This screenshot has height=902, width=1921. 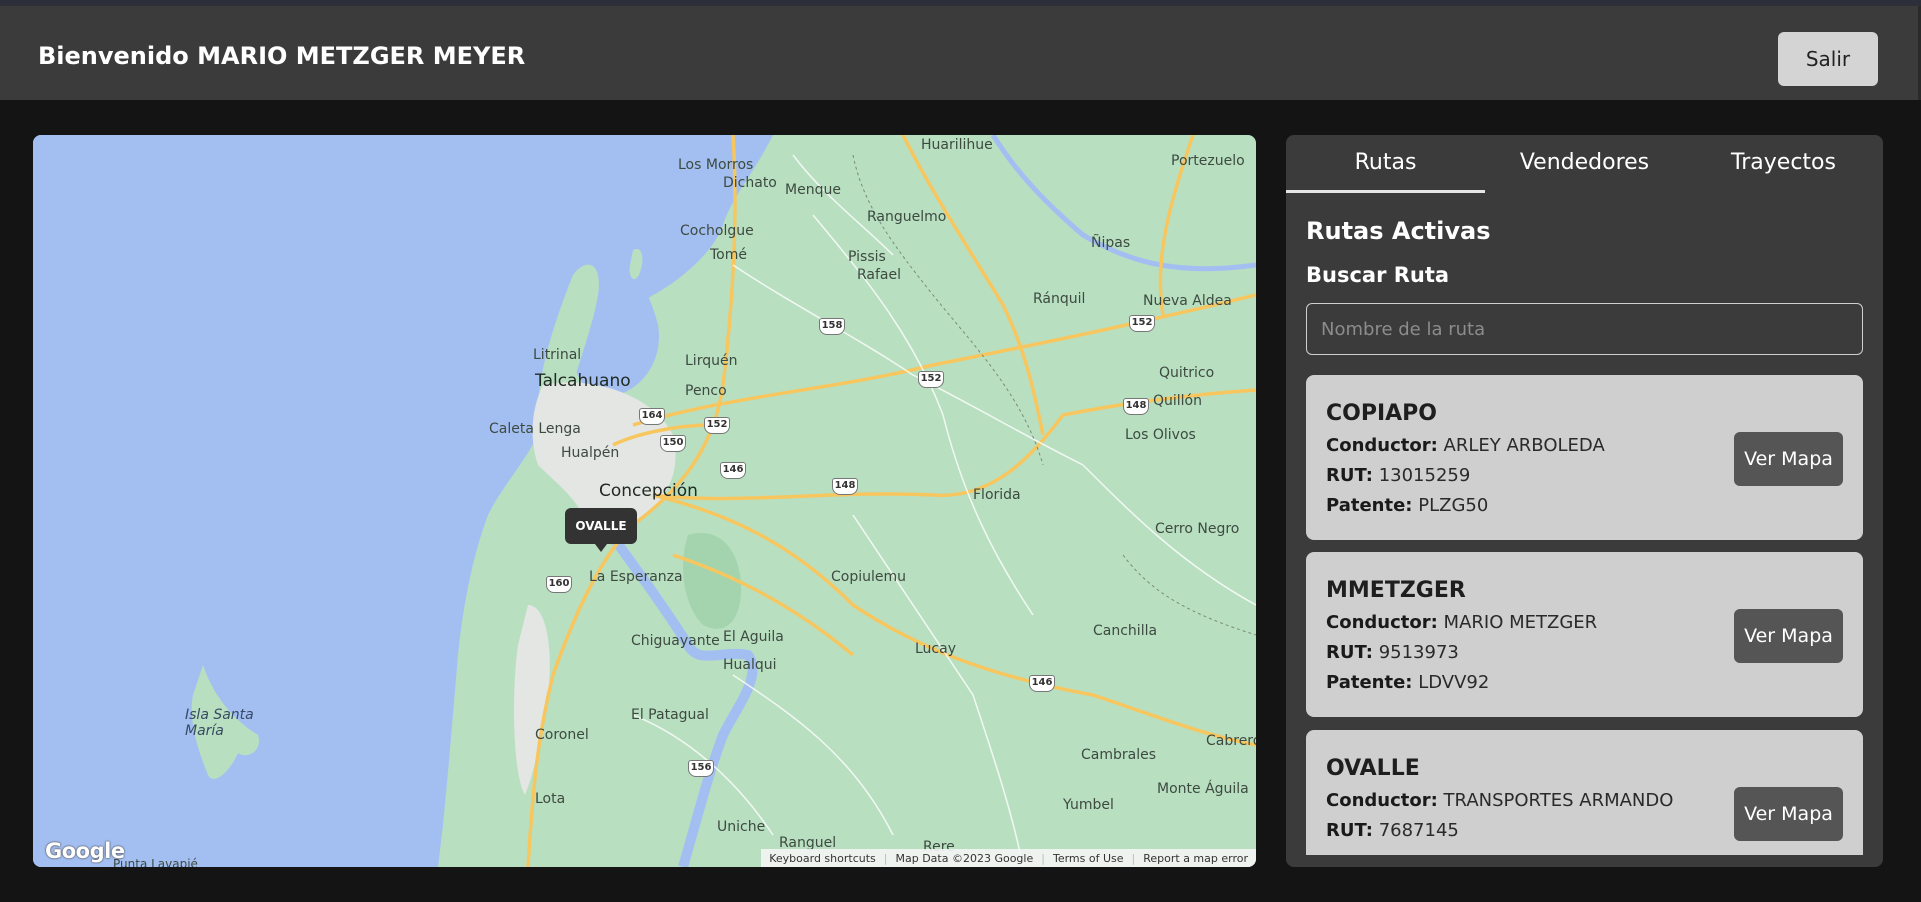 I want to click on route-marker: OVALLE, so click(x=601, y=530).